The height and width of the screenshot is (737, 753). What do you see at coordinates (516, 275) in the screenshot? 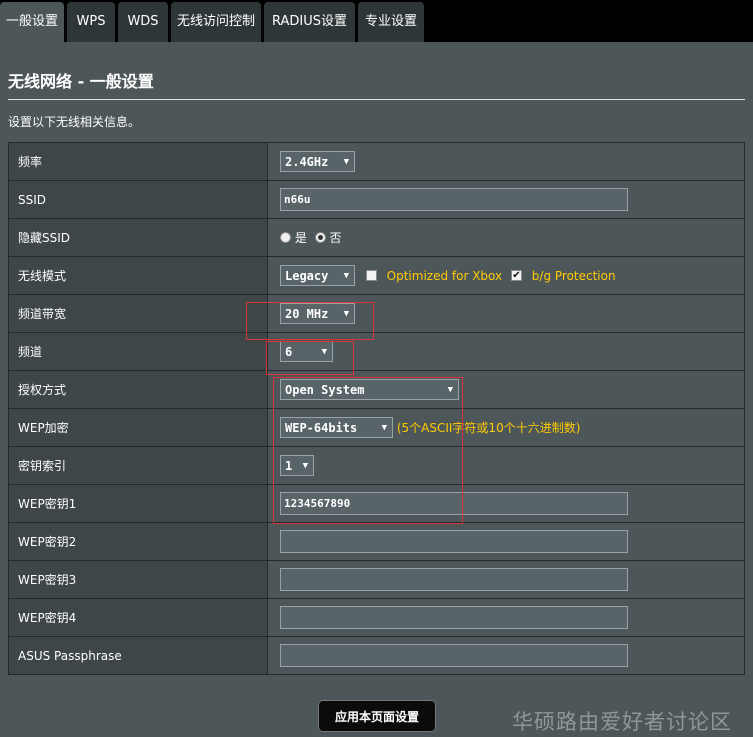
I see `bg-protection-checkbox: ✔` at bounding box center [516, 275].